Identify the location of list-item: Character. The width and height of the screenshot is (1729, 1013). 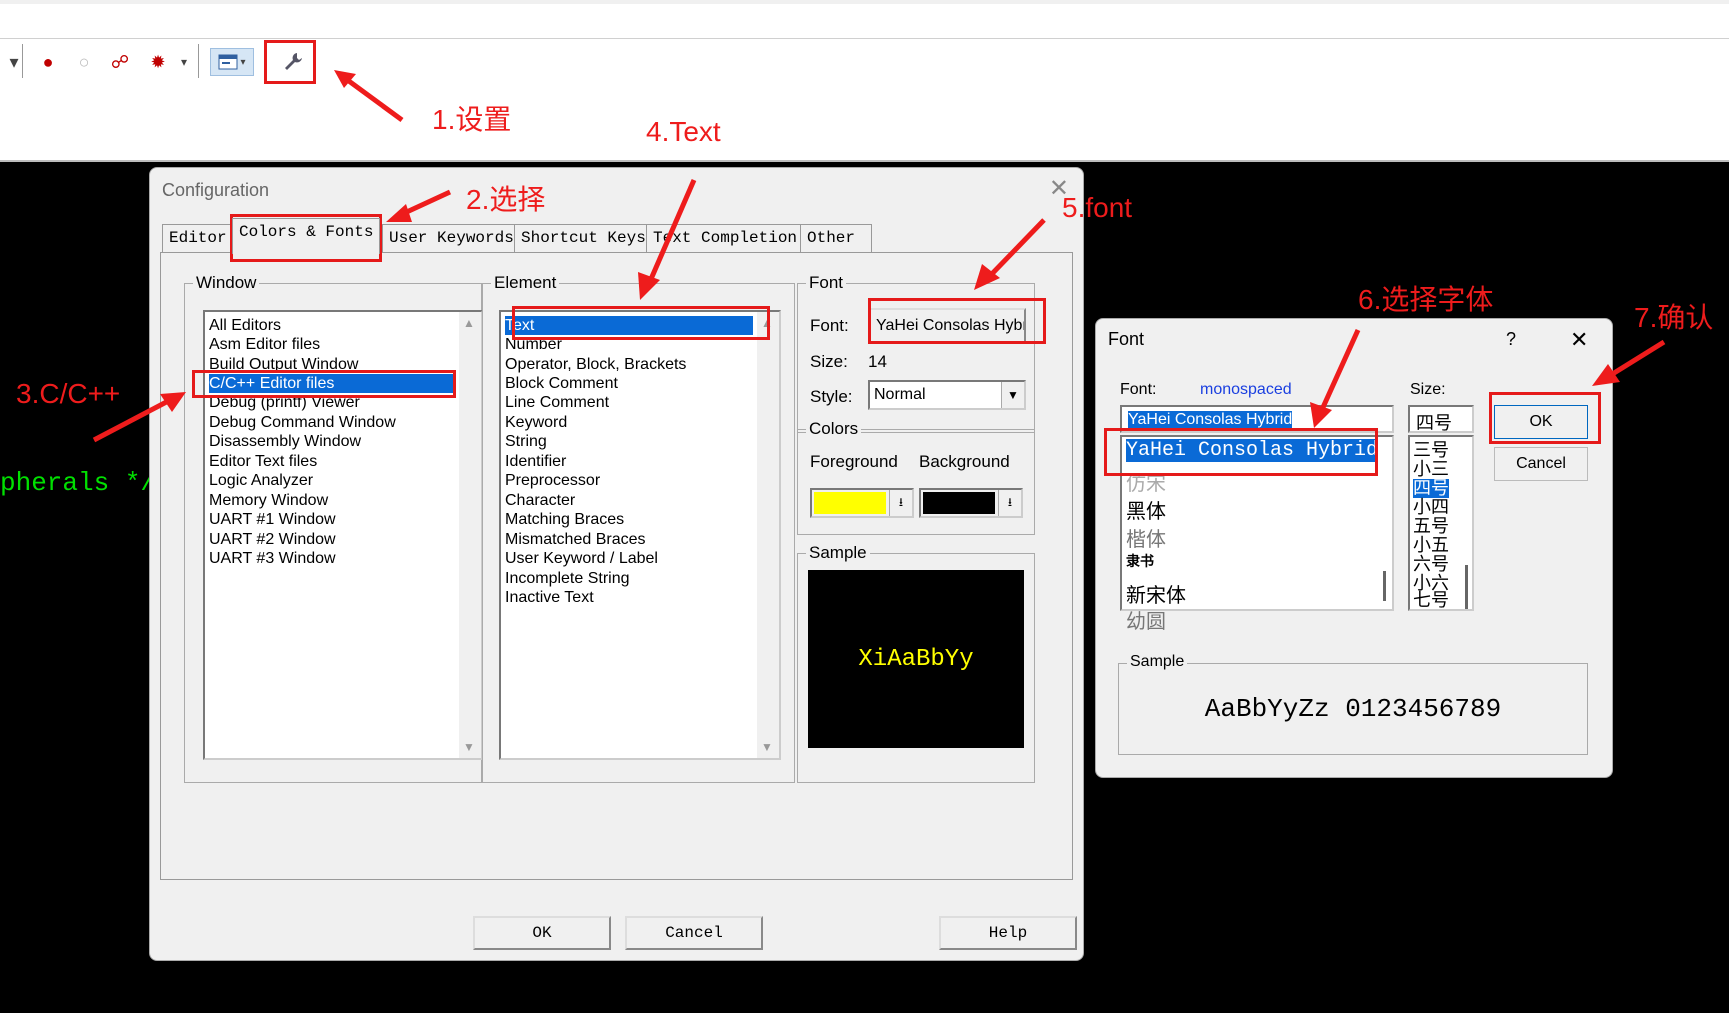
(540, 500).